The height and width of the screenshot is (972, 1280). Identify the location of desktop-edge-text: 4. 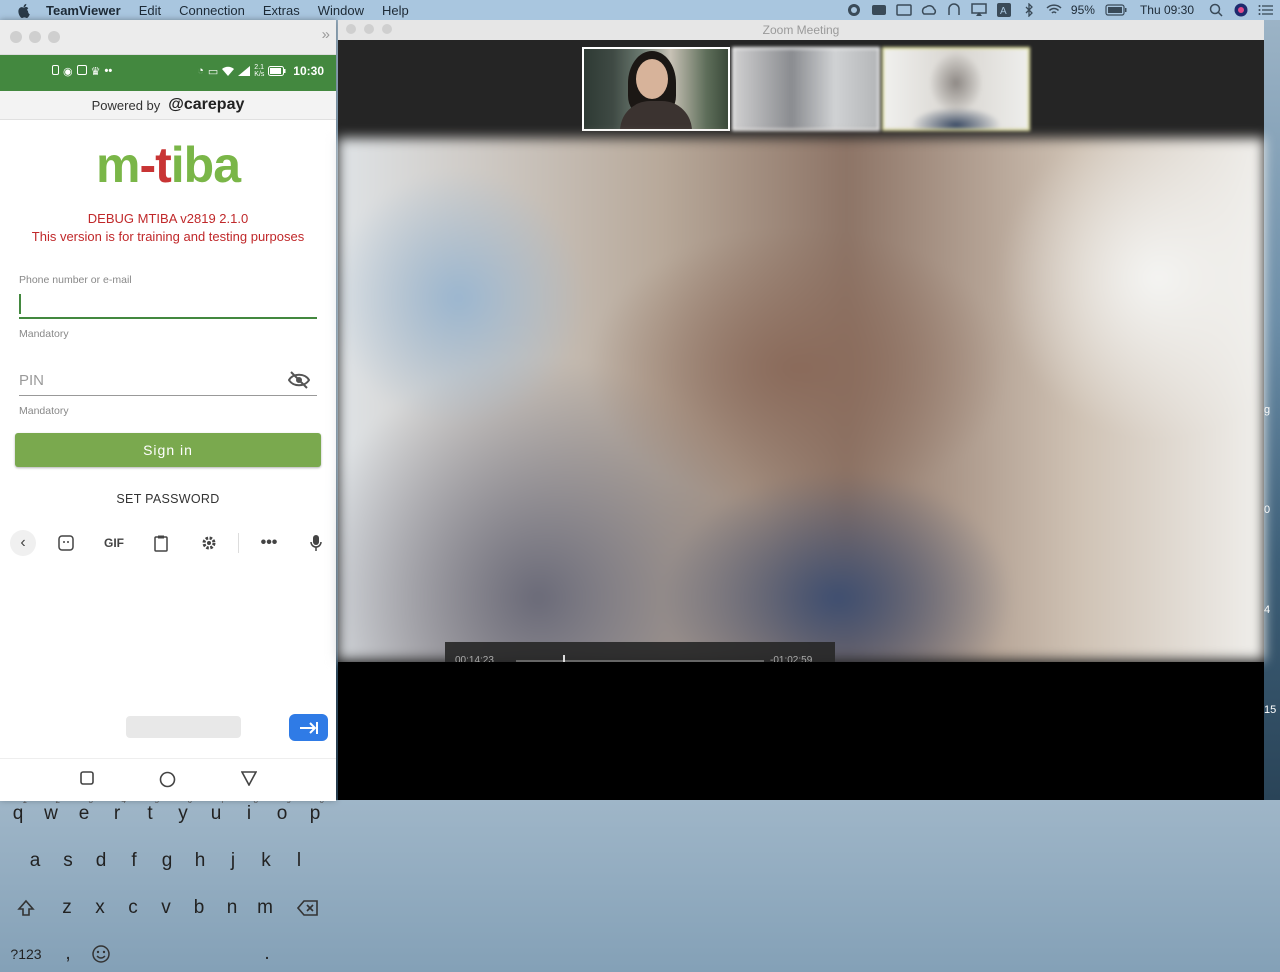
(1267, 610).